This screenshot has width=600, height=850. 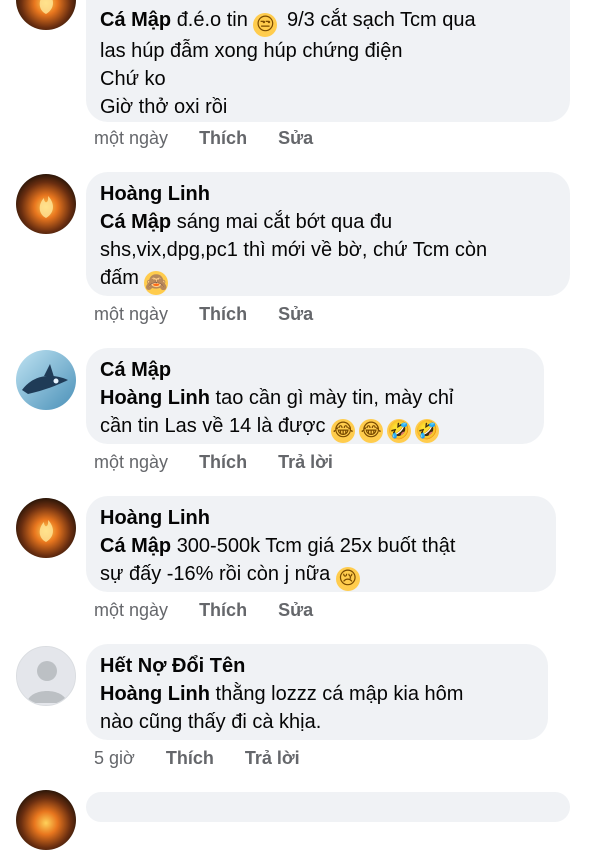 I want to click on timestamp: 5 giờ, so click(x=114, y=758).